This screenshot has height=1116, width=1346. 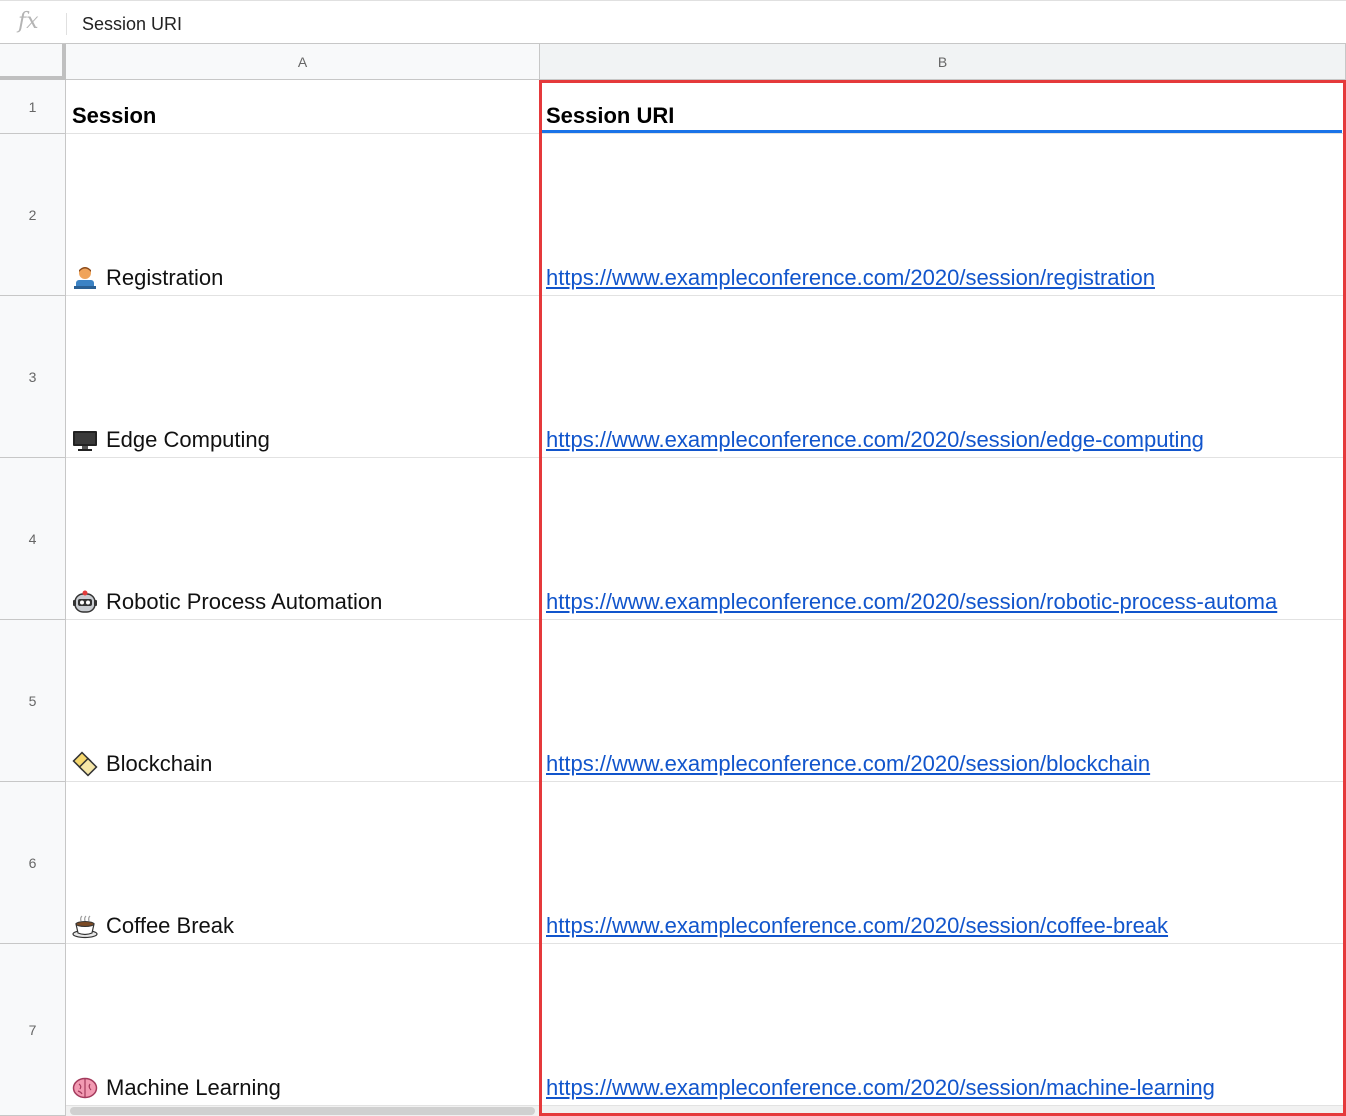 I want to click on row-header-7: 7, so click(x=33, y=1030).